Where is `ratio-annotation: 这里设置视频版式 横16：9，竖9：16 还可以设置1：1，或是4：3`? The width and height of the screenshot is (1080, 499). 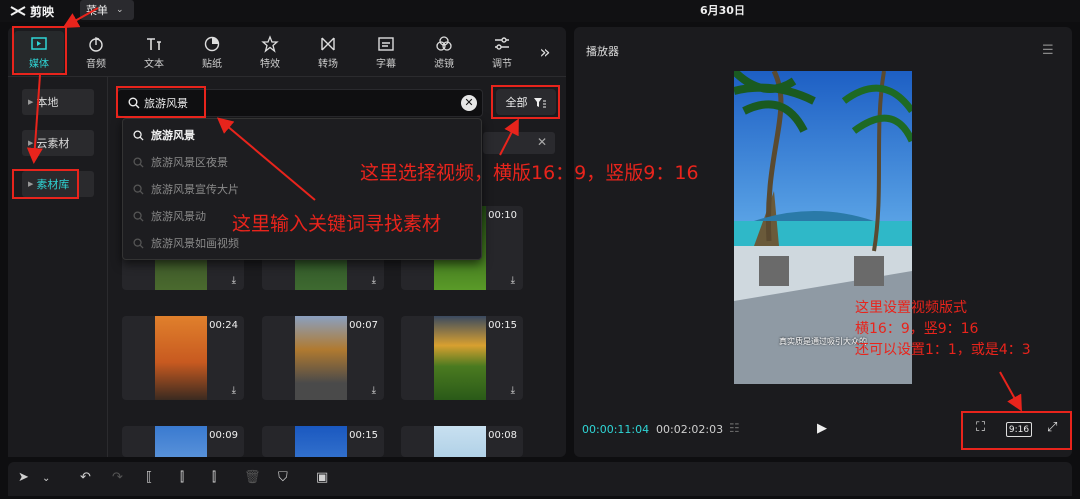
ratio-annotation: 这里设置视频版式 横16：9，竖9：16 还可以设置1：1，或是4：3 is located at coordinates (943, 329).